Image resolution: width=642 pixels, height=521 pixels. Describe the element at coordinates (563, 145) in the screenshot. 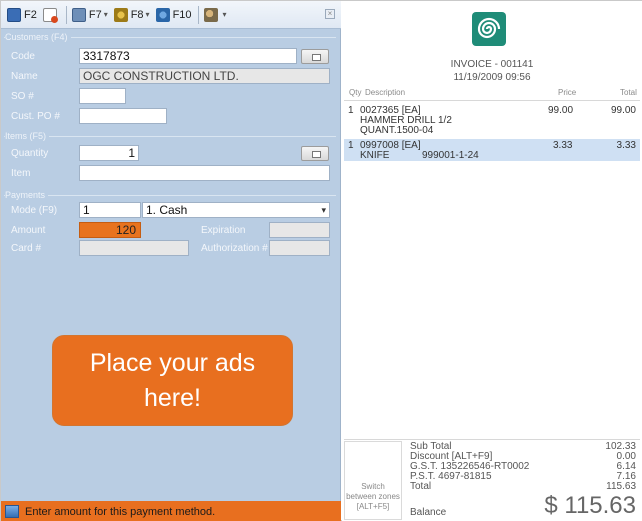

I see `line-price: 3.33` at that location.